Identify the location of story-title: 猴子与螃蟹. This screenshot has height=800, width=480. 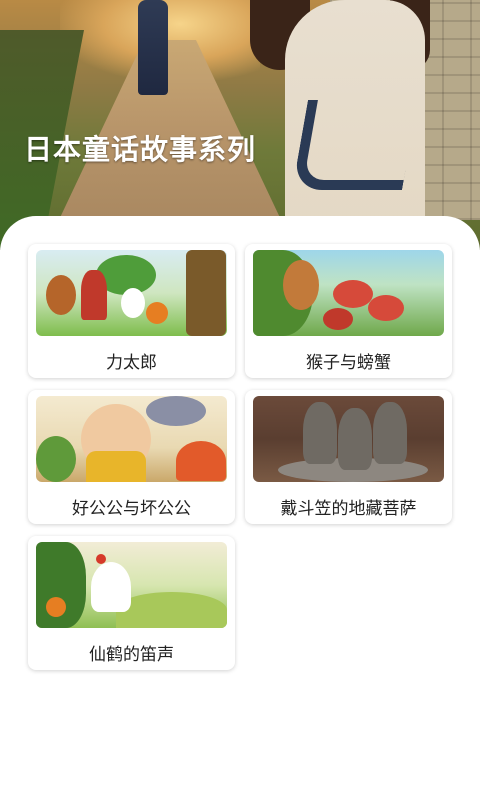
(348, 363).